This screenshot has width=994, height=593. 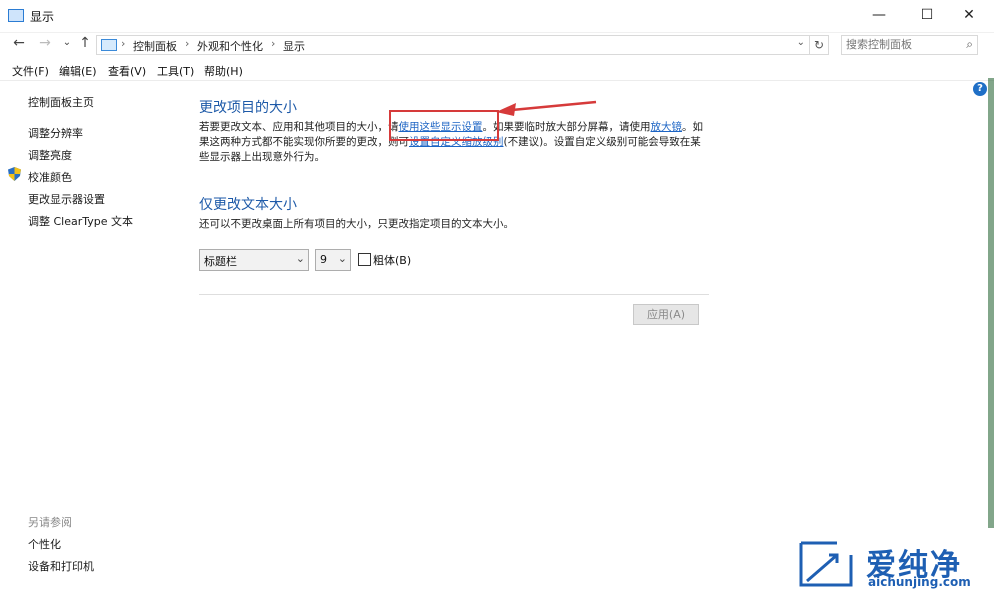 What do you see at coordinates (67, 42) in the screenshot?
I see `recent-locations-chevron-icon: ⌄` at bounding box center [67, 42].